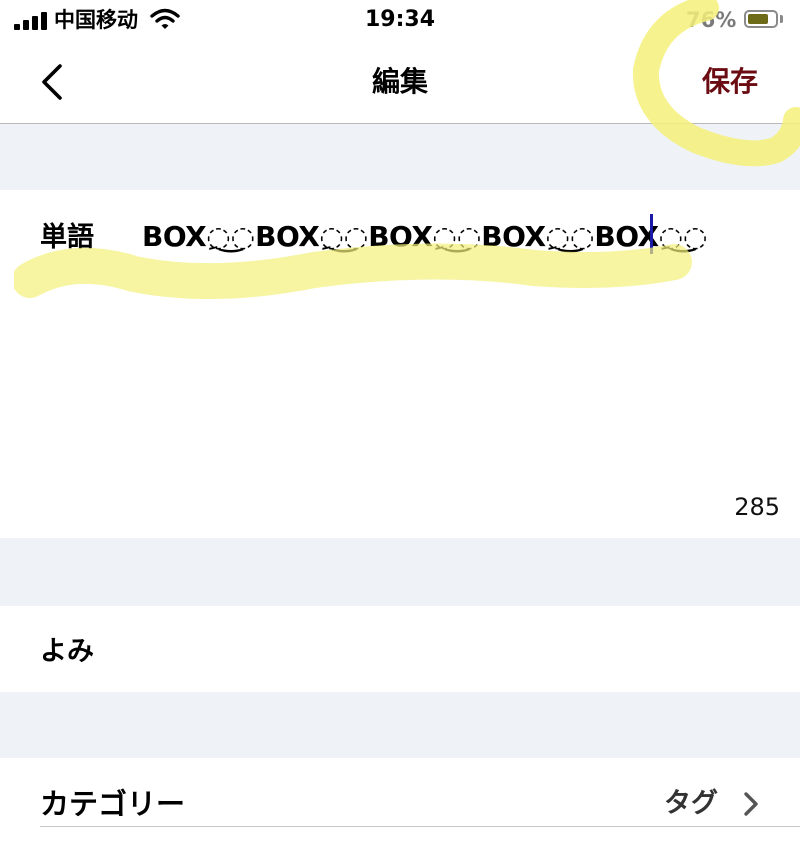 The width and height of the screenshot is (800, 841). What do you see at coordinates (651, 234) in the screenshot?
I see `text-caret` at bounding box center [651, 234].